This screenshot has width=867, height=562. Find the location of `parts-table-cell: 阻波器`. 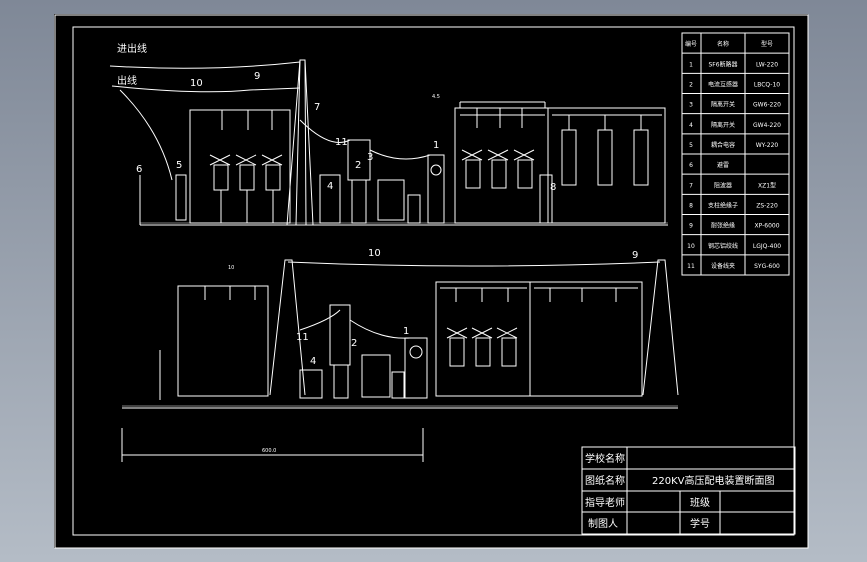

parts-table-cell: 阻波器 is located at coordinates (723, 185).